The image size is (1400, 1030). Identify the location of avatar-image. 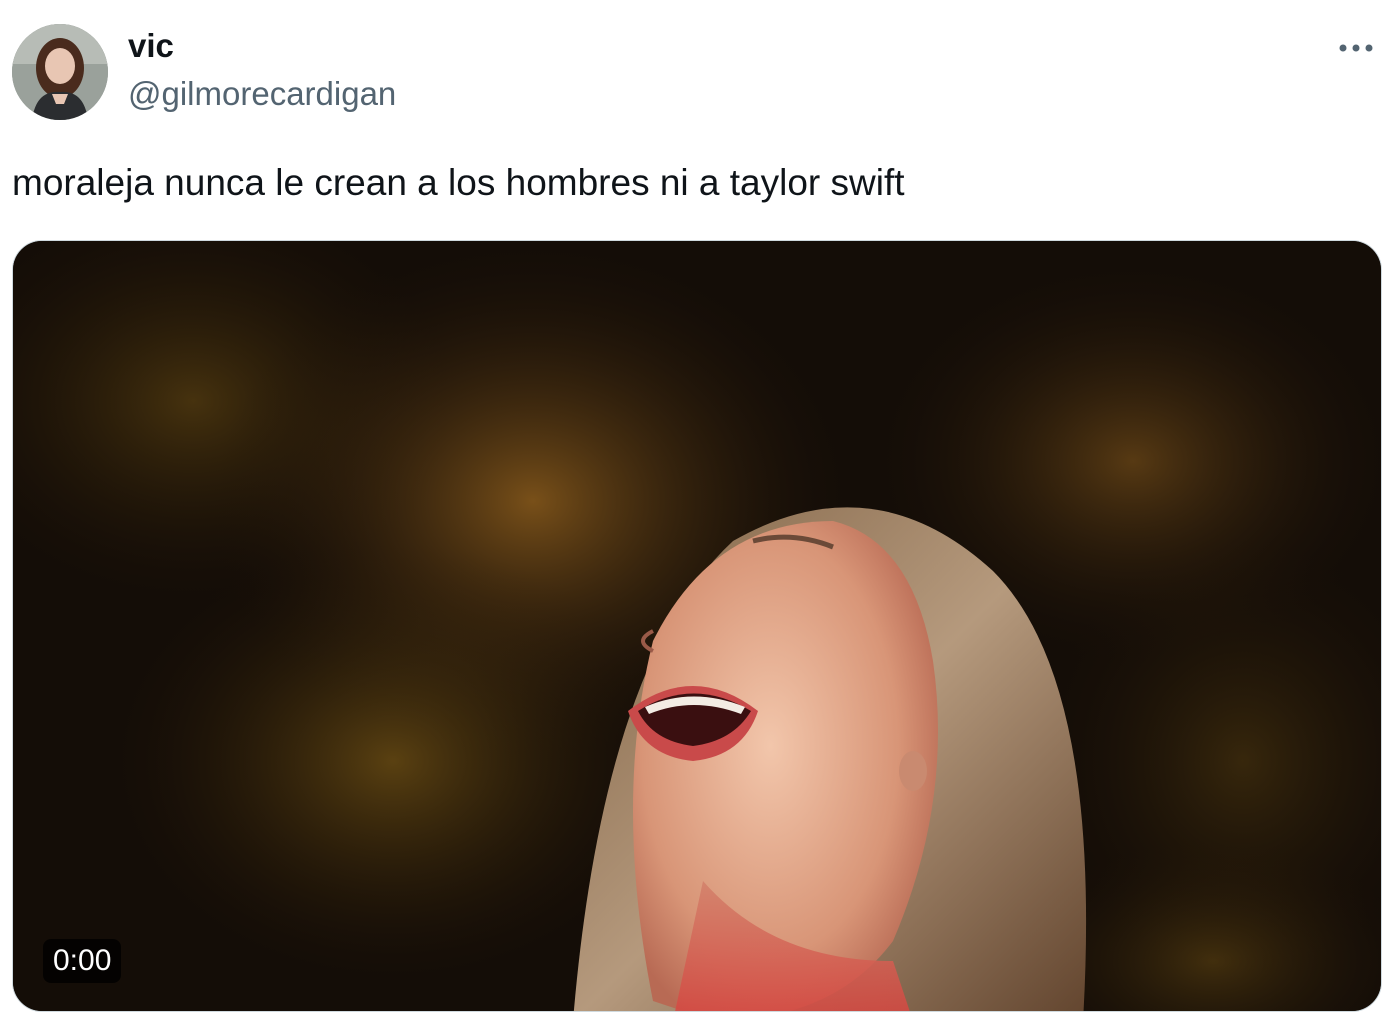
(60, 72).